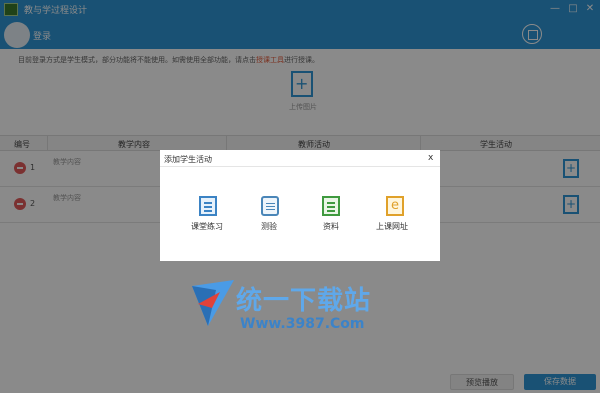 This screenshot has width=600, height=393. What do you see at coordinates (304, 301) in the screenshot?
I see `watermark-title: 统一下载站` at bounding box center [304, 301].